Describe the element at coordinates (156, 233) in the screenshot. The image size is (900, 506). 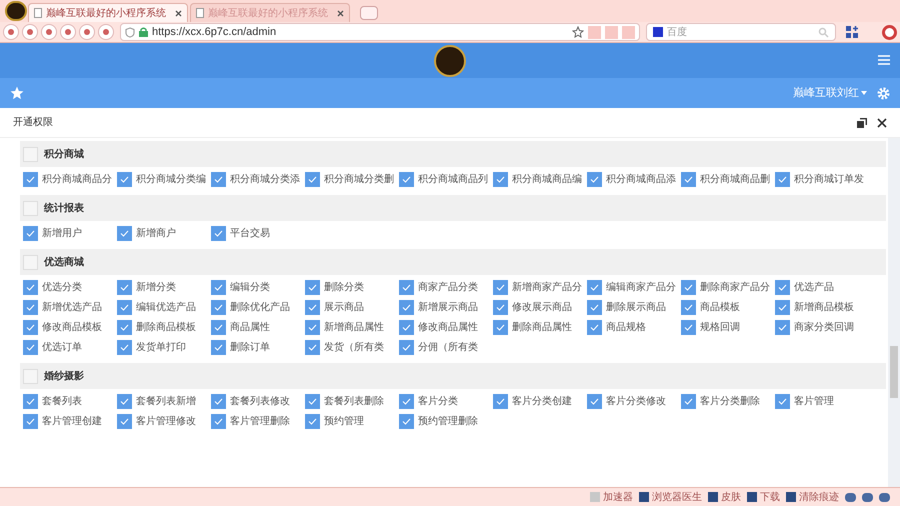
I see `permission-label: 新增商户` at that location.